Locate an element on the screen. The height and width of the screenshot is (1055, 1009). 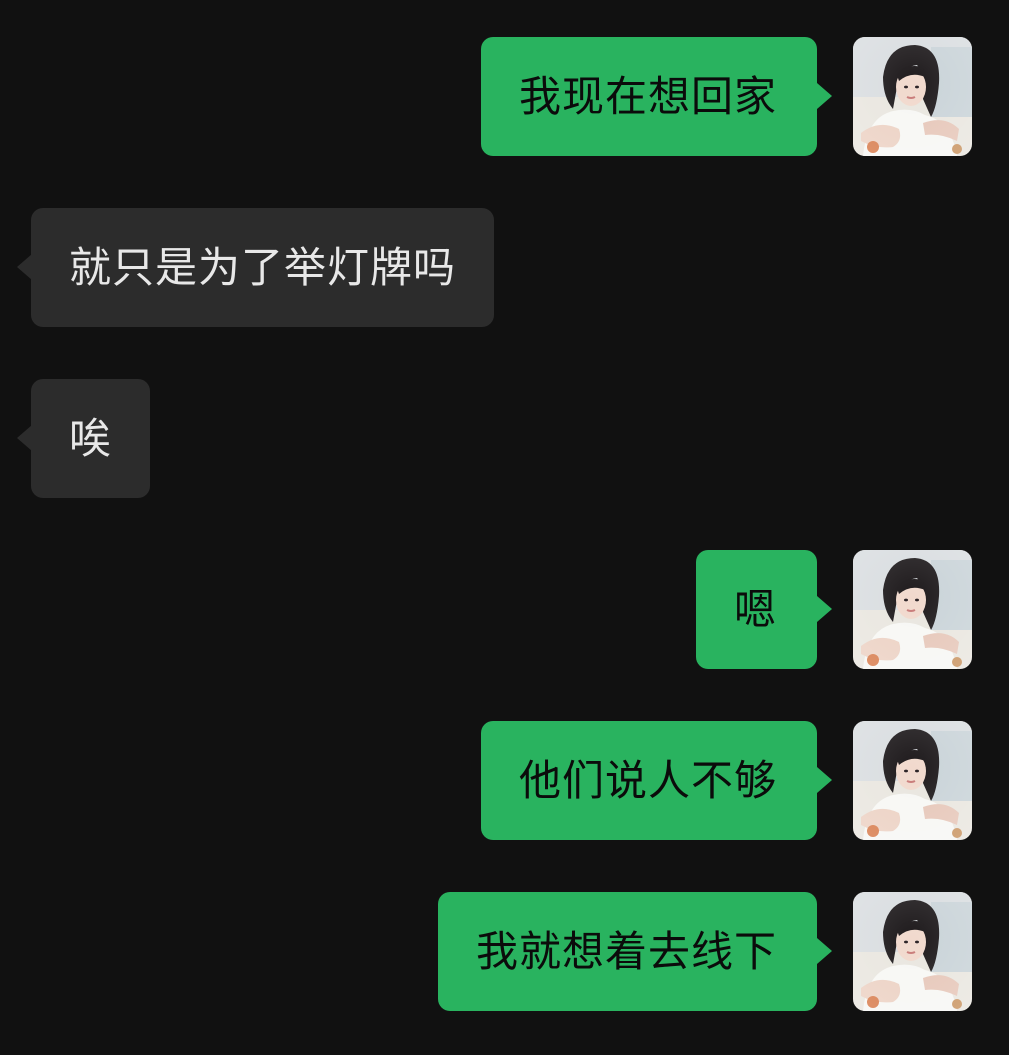
message-bubble-sent: 他们说人不够 is located at coordinates (648, 780).